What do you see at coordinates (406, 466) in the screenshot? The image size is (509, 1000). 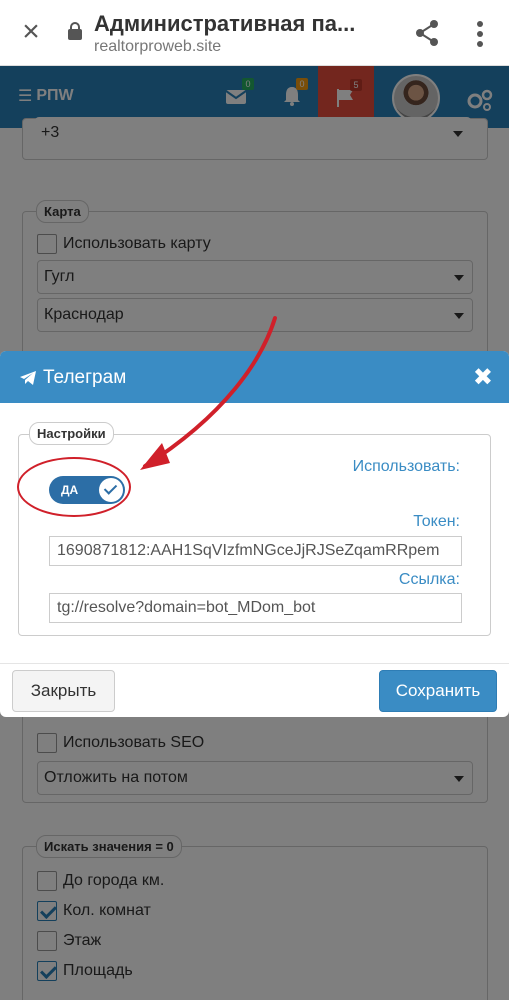 I see `use-label: Использовать:` at bounding box center [406, 466].